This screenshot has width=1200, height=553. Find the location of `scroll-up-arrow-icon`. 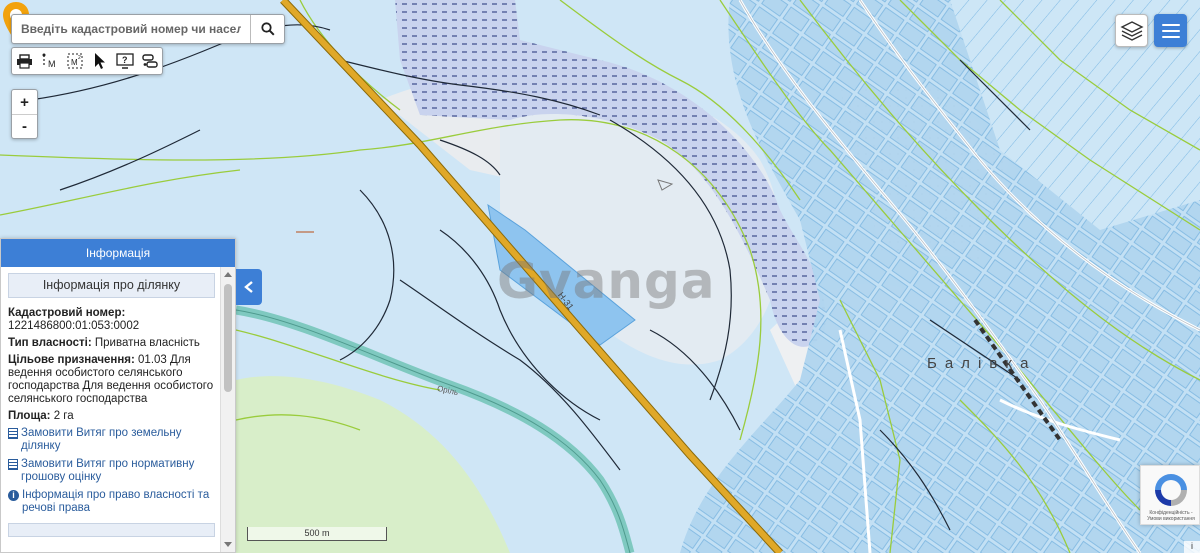

scroll-up-arrow-icon is located at coordinates (228, 274).